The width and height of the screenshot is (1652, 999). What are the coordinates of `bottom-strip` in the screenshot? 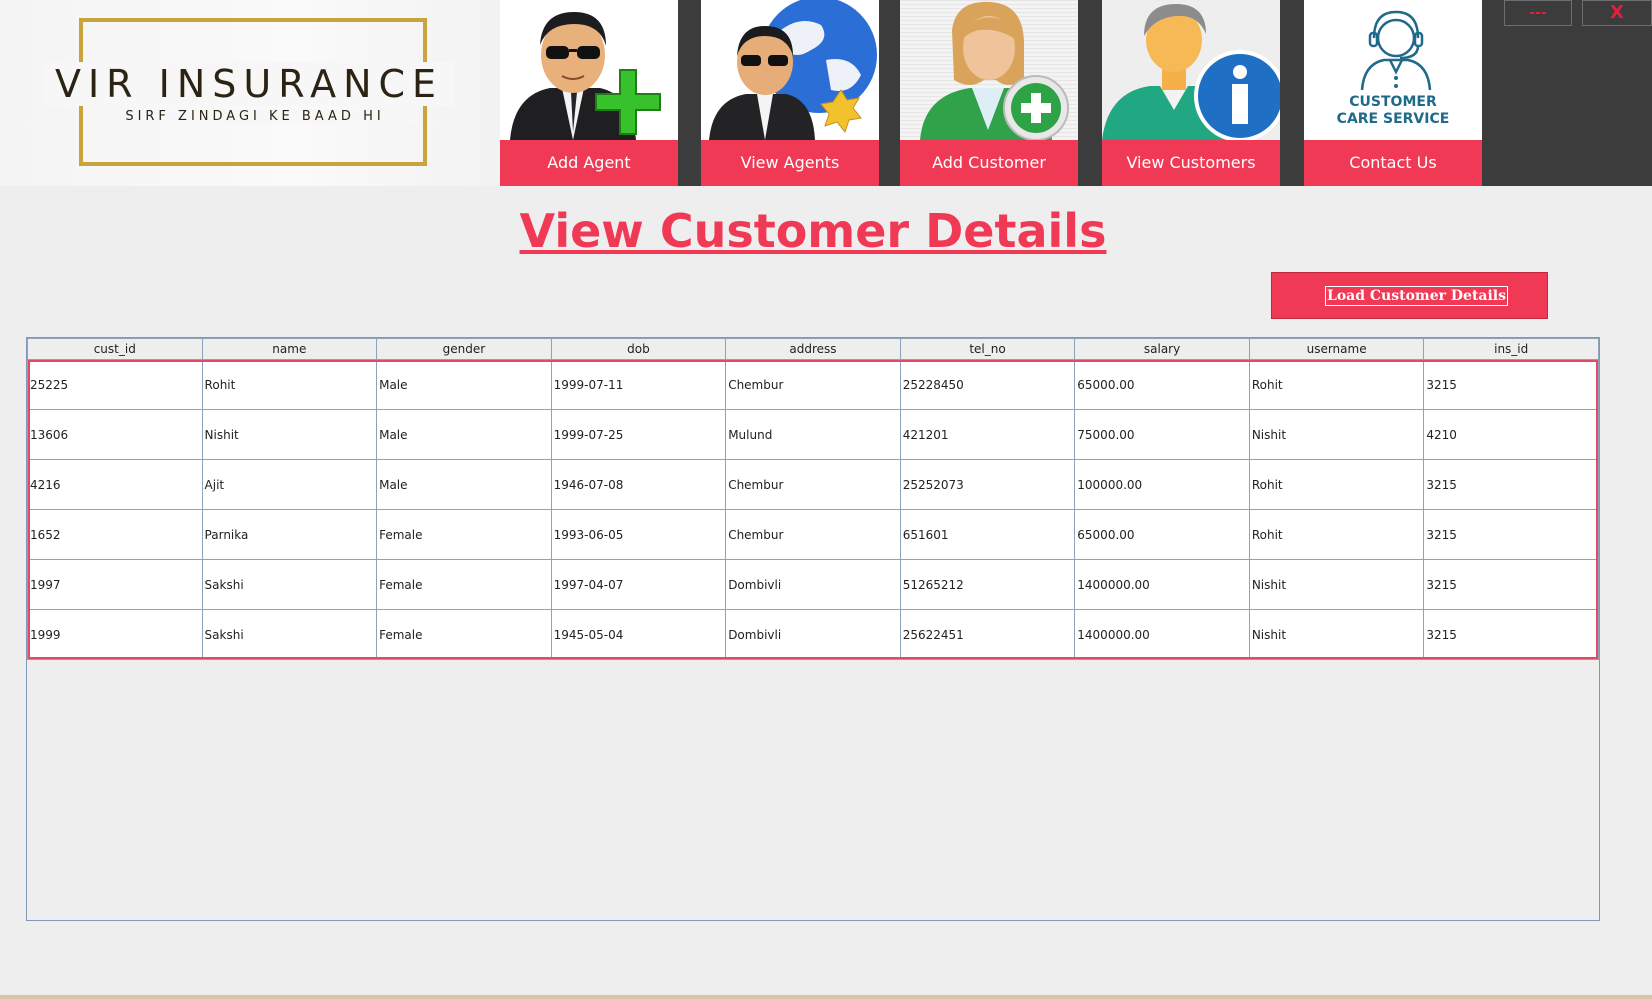 It's located at (826, 997).